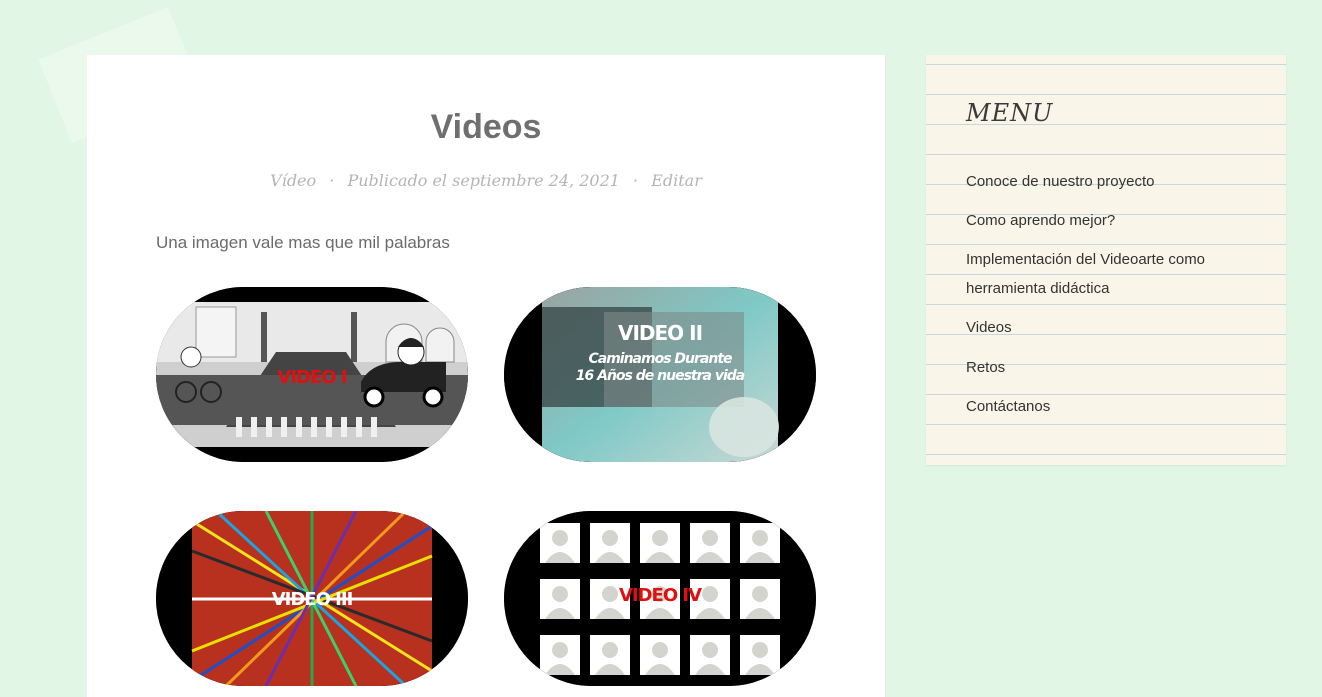 This screenshot has width=1322, height=697. I want to click on video-title: VIDEO II, so click(660, 333).